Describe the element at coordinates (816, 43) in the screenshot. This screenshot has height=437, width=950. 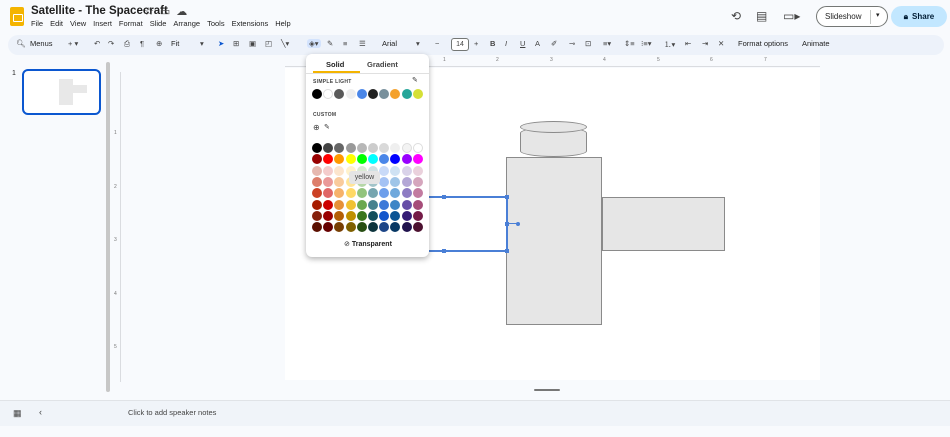
I see `animate-button: Animate` at that location.